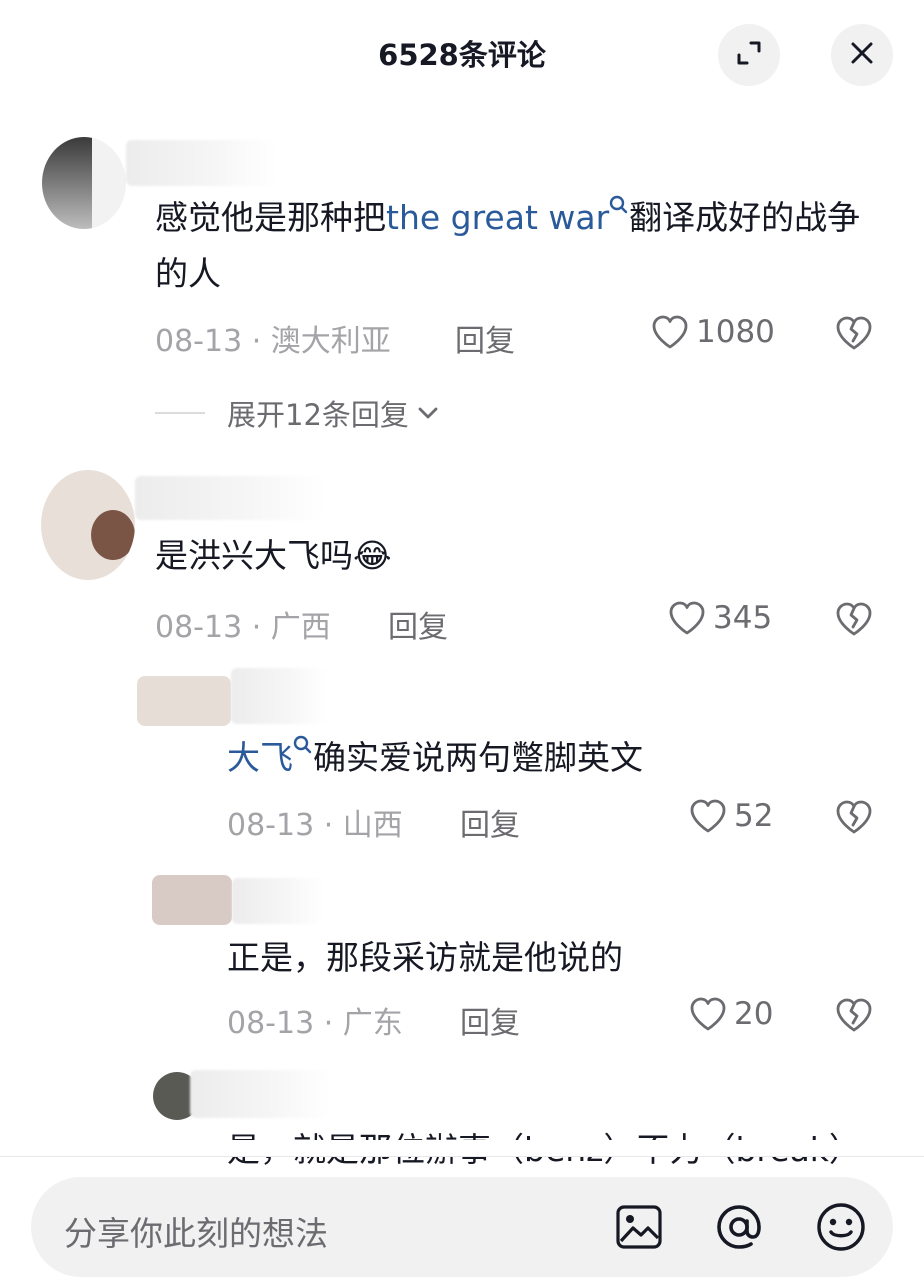 The image size is (924, 1280). Describe the element at coordinates (507, 216) in the screenshot. I see `search-link: the great war` at that location.